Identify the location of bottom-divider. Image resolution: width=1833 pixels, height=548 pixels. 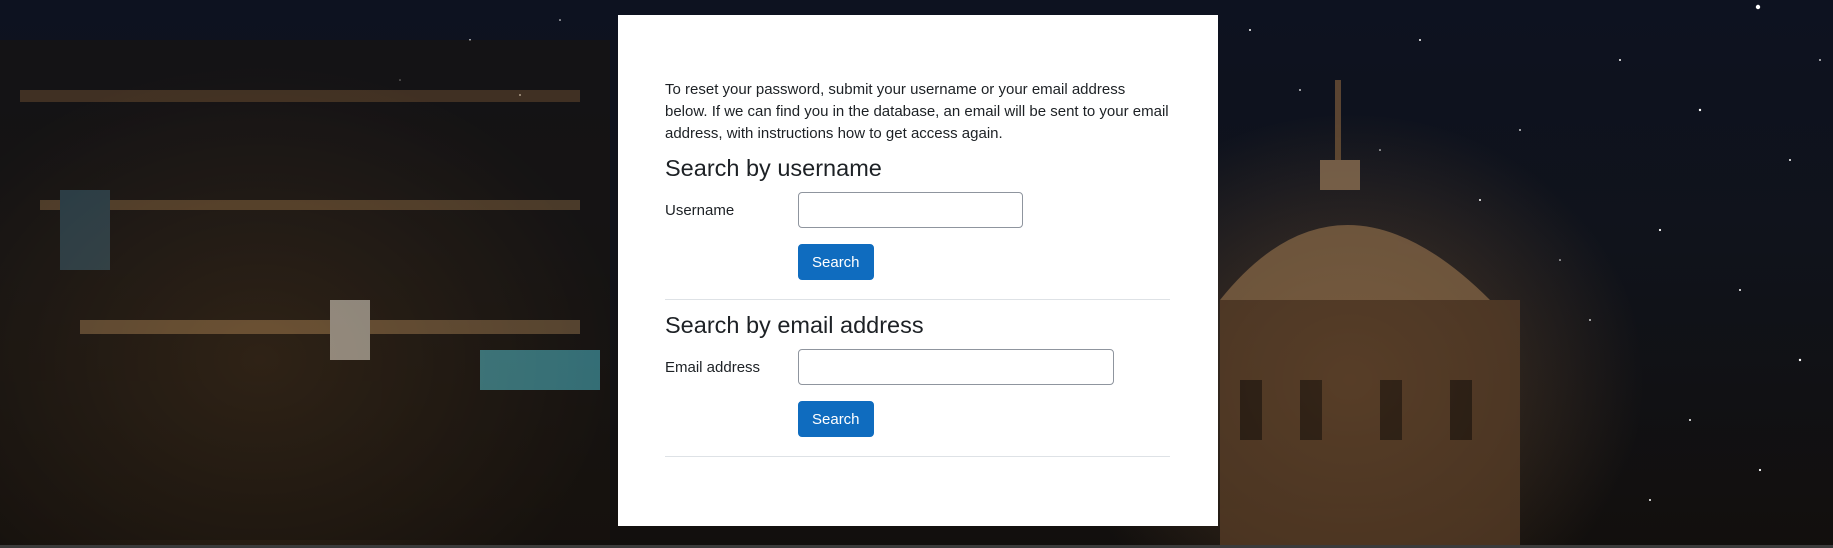
(917, 456).